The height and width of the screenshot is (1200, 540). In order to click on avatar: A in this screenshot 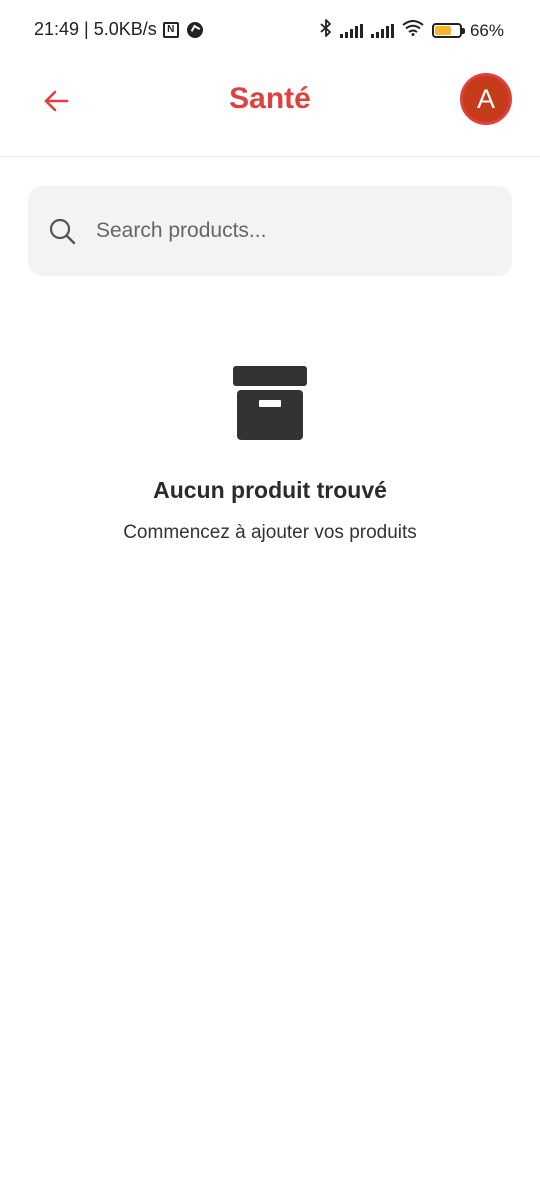, I will do `click(486, 99)`.